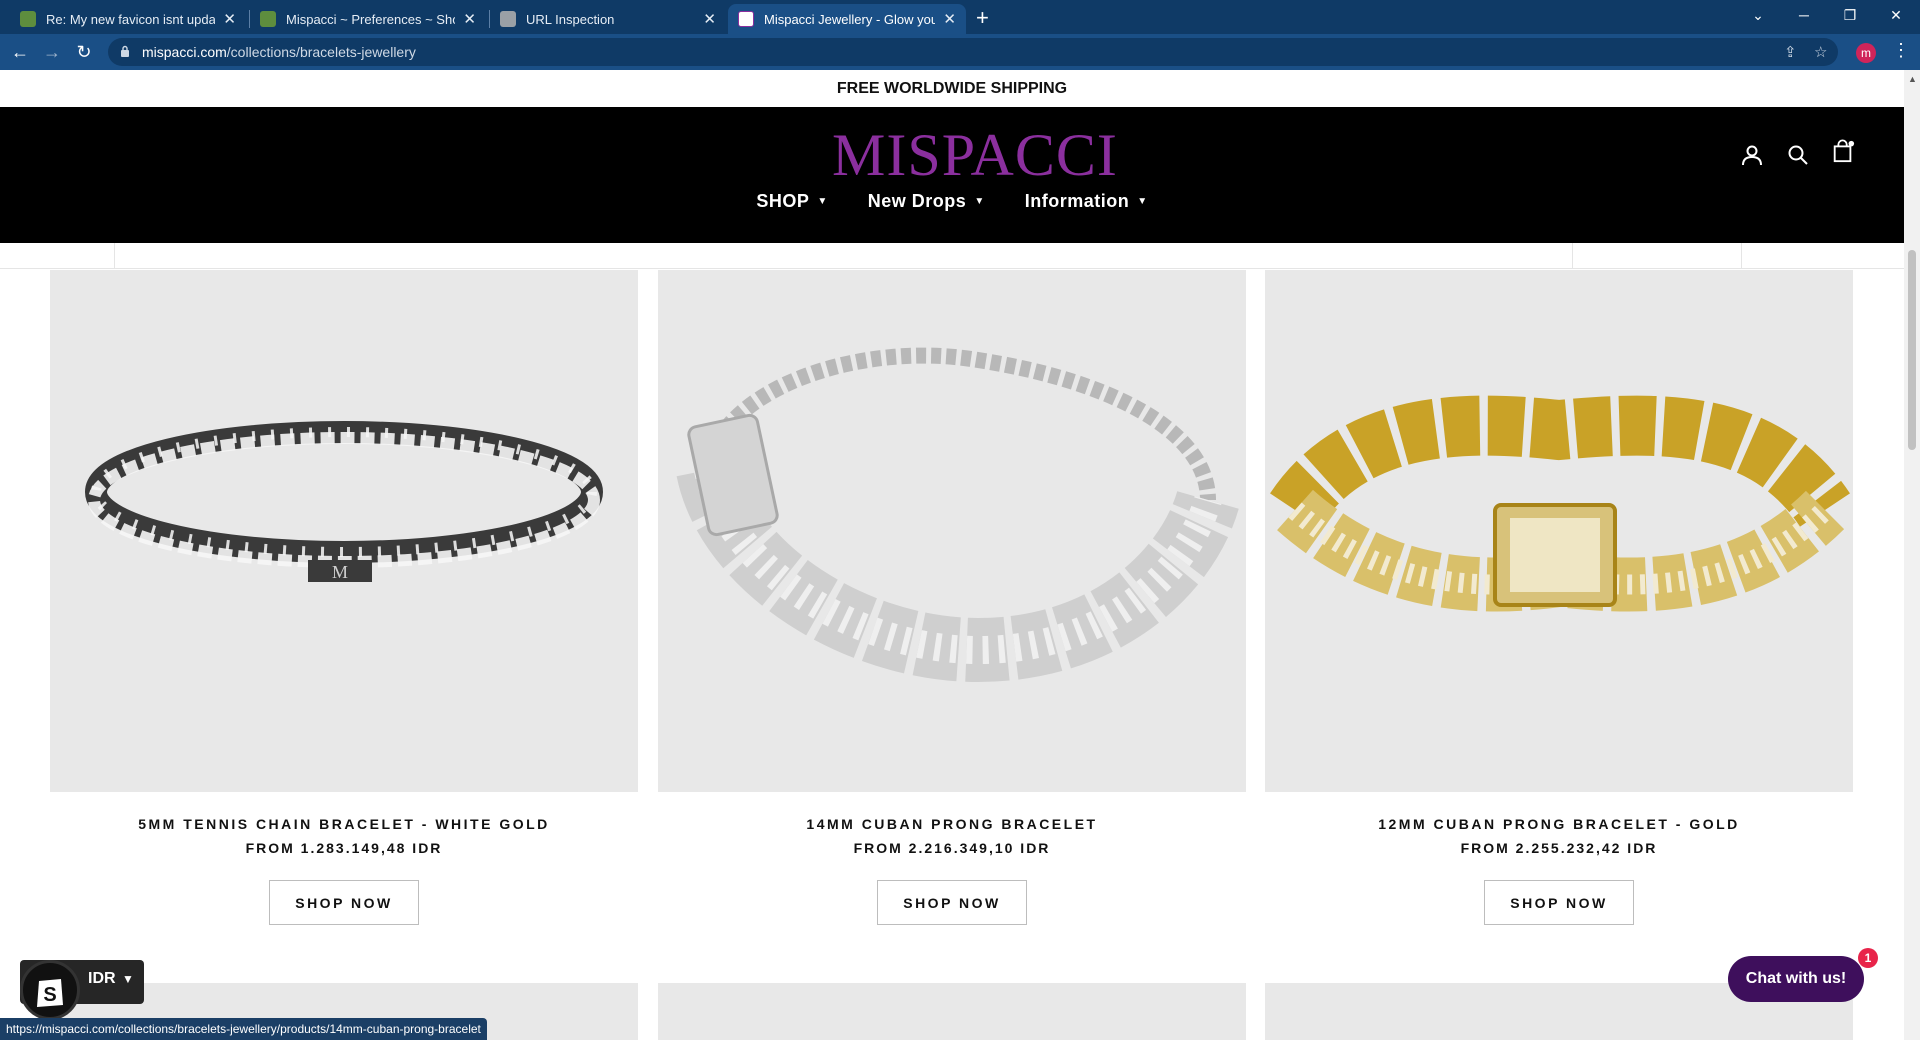 The width and height of the screenshot is (1920, 1040). I want to click on nav-label: New Drops, so click(917, 201).